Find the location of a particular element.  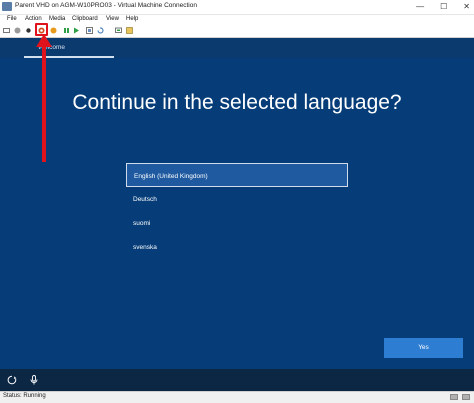

share-icon is located at coordinates (129, 30).